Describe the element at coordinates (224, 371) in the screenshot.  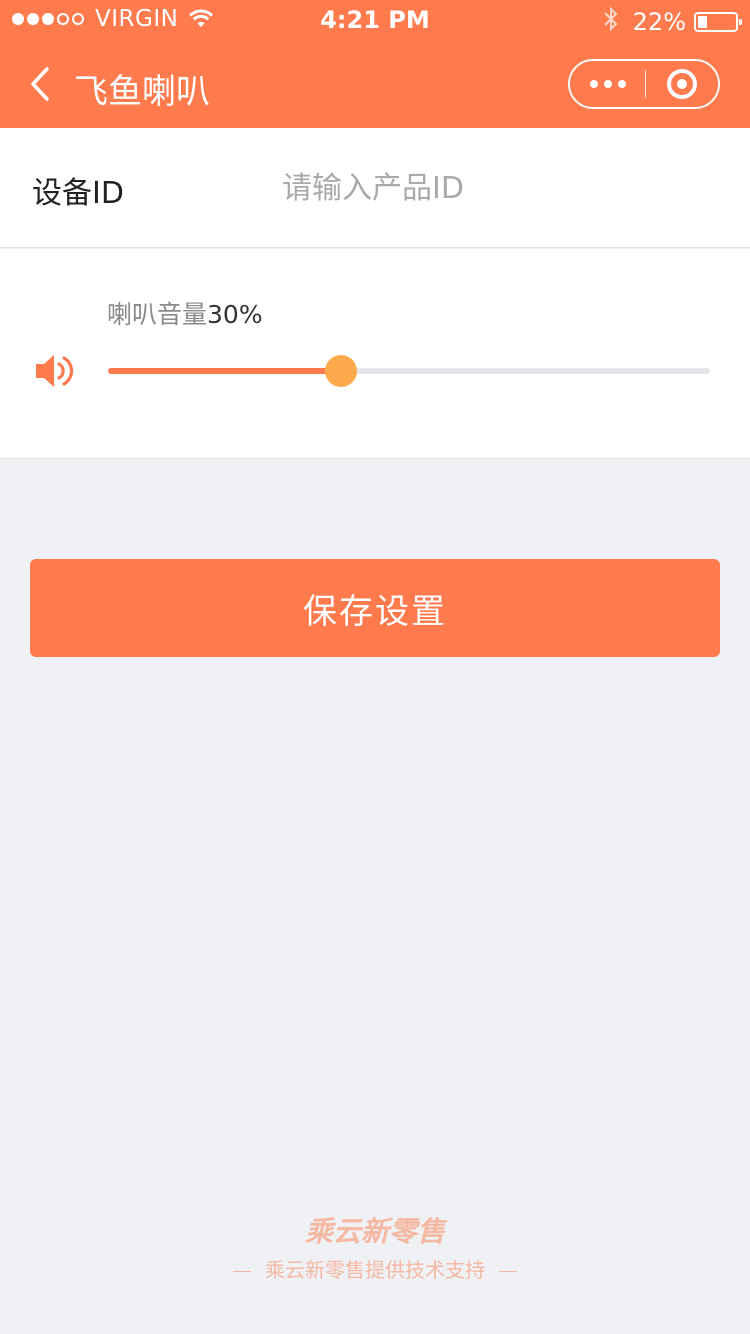
I see `volume-slider-fill` at that location.